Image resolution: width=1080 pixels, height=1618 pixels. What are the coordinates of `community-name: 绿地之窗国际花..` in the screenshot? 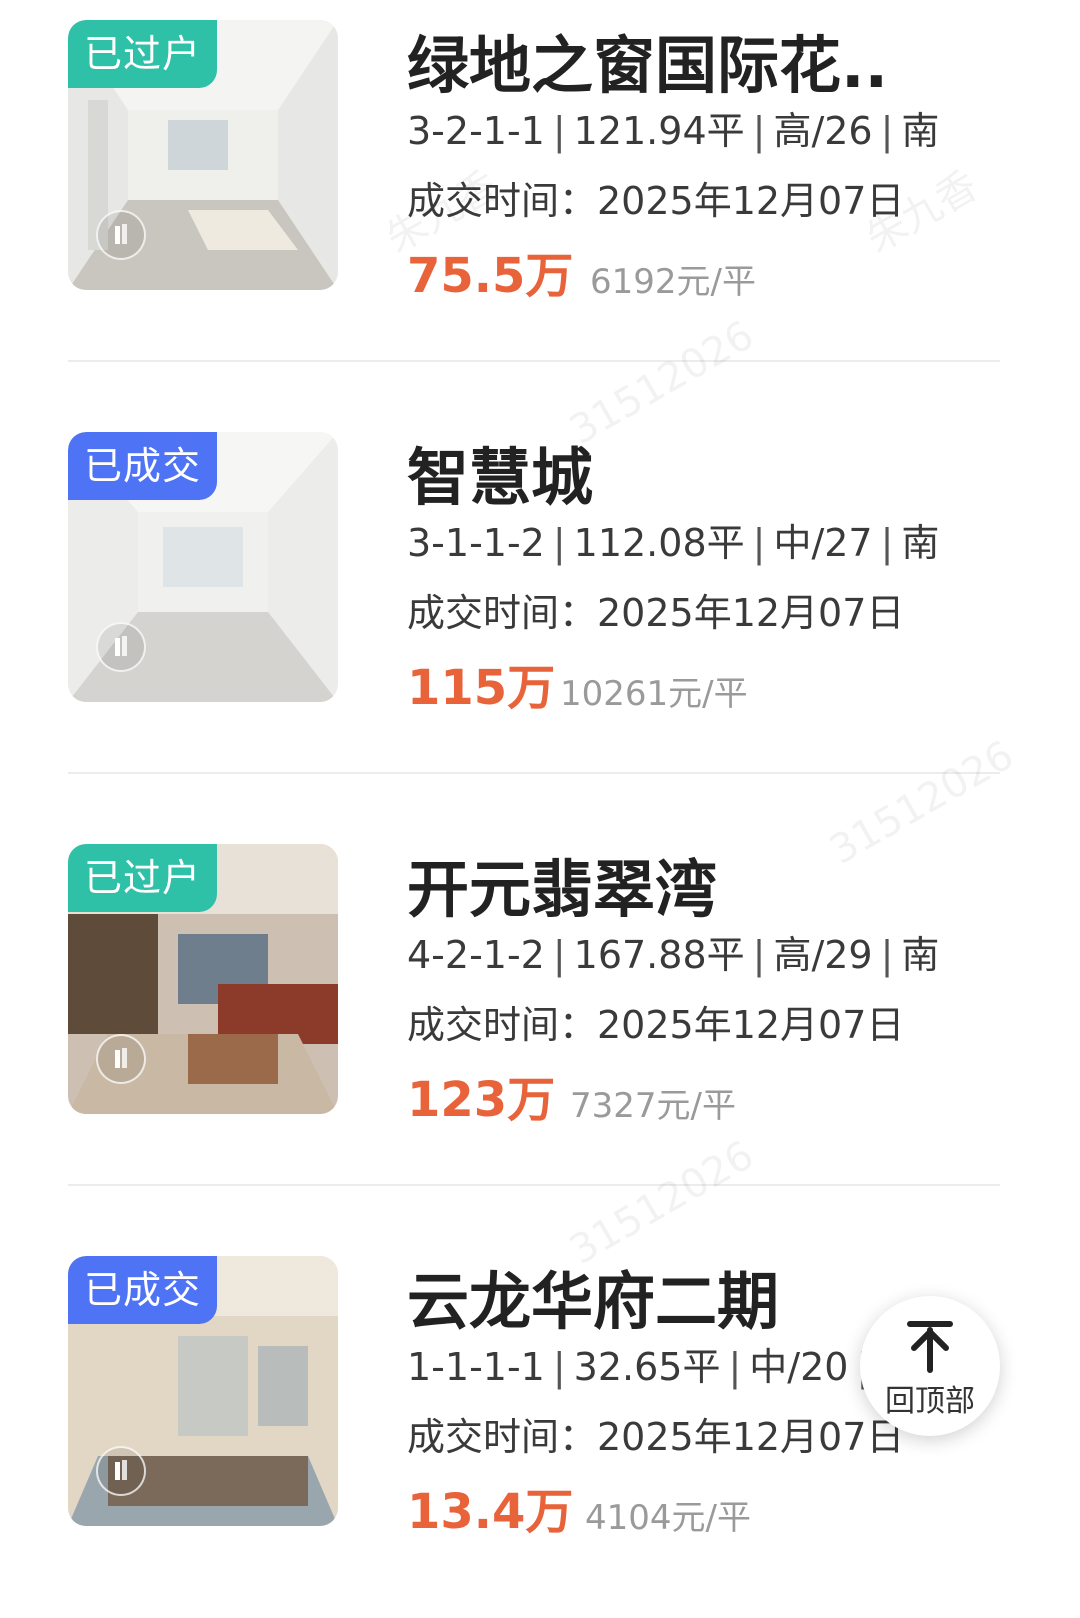 It's located at (647, 66).